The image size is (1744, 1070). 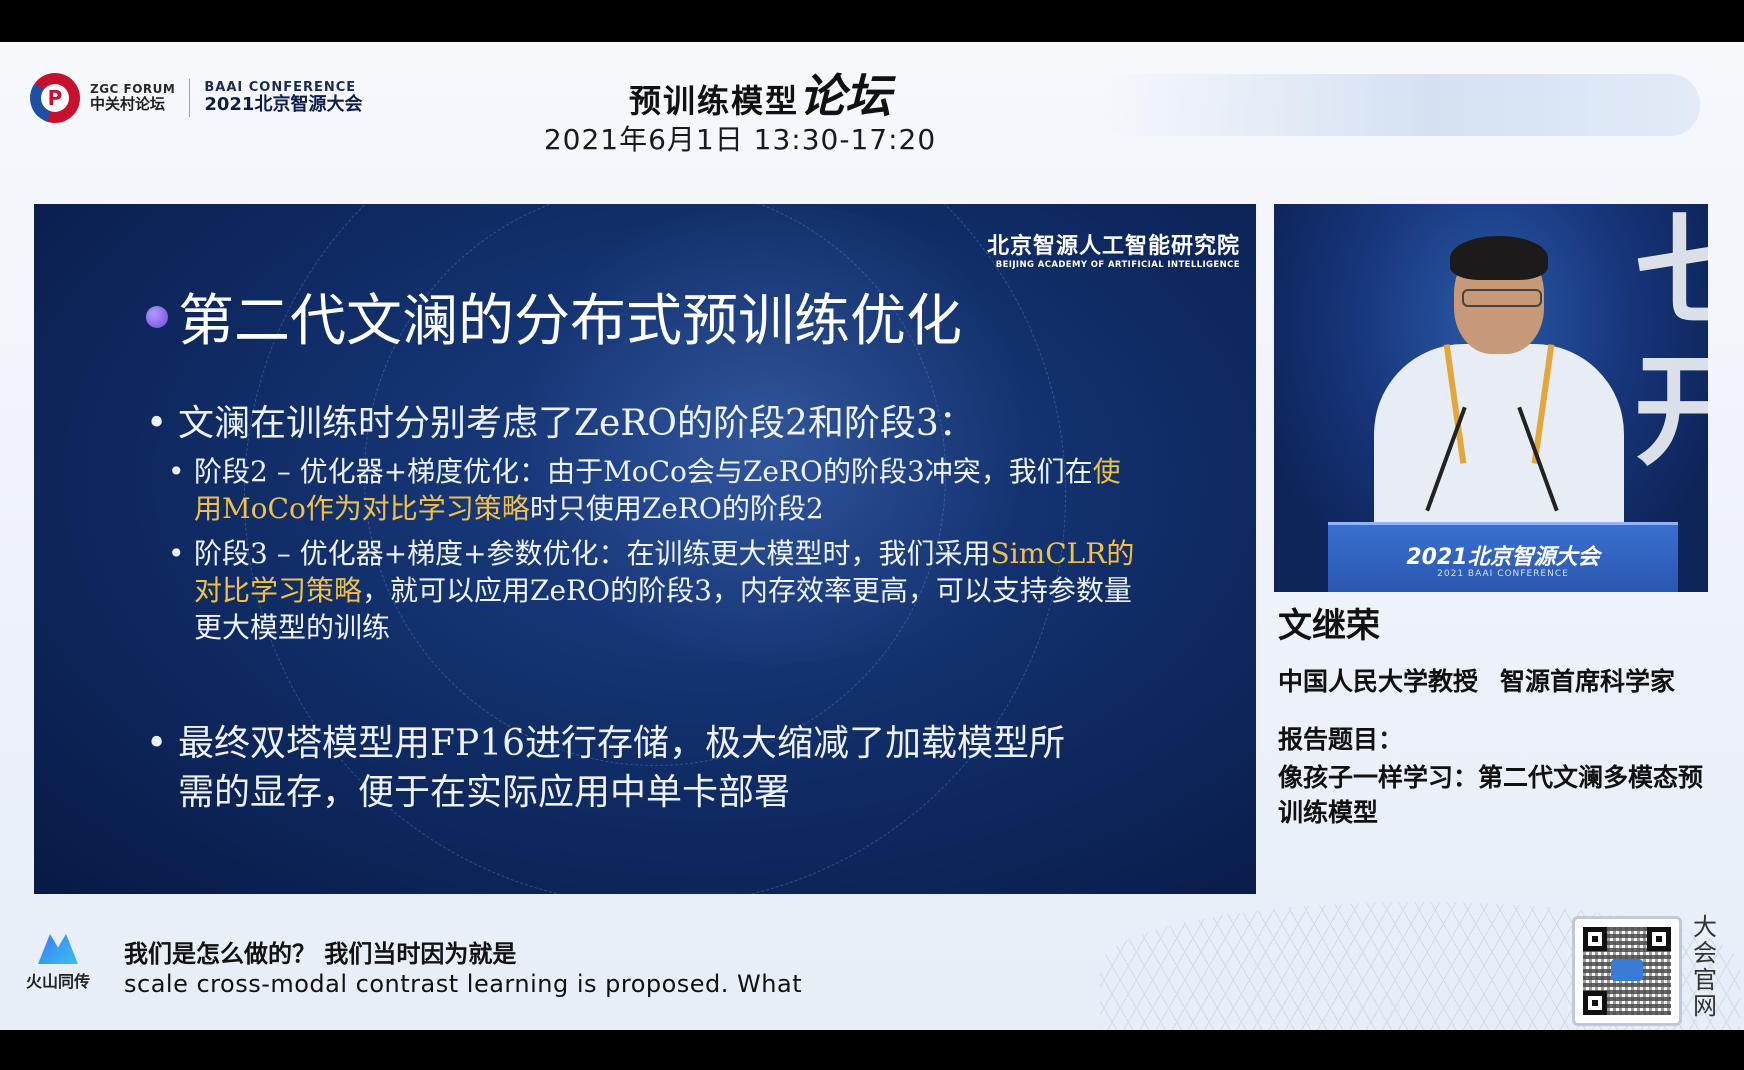 I want to click on podium-text: 2021北京智源大会, so click(x=1503, y=557).